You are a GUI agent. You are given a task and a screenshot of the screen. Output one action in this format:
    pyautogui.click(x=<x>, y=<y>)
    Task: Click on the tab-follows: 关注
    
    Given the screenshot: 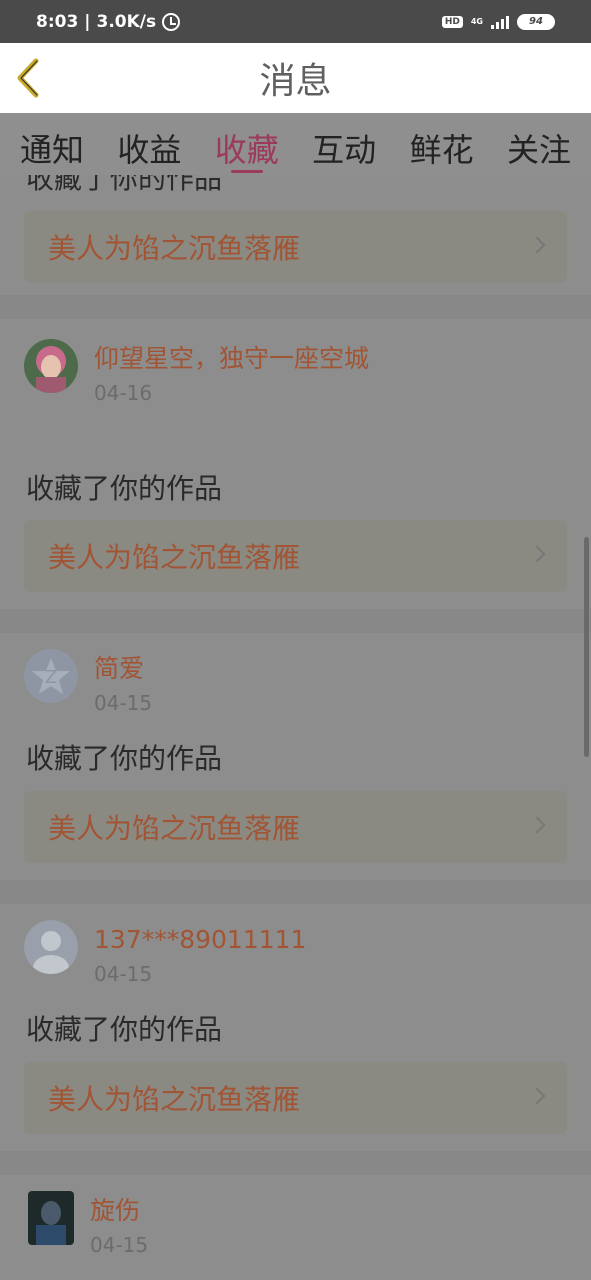 What is the action you would take?
    pyautogui.click(x=539, y=144)
    